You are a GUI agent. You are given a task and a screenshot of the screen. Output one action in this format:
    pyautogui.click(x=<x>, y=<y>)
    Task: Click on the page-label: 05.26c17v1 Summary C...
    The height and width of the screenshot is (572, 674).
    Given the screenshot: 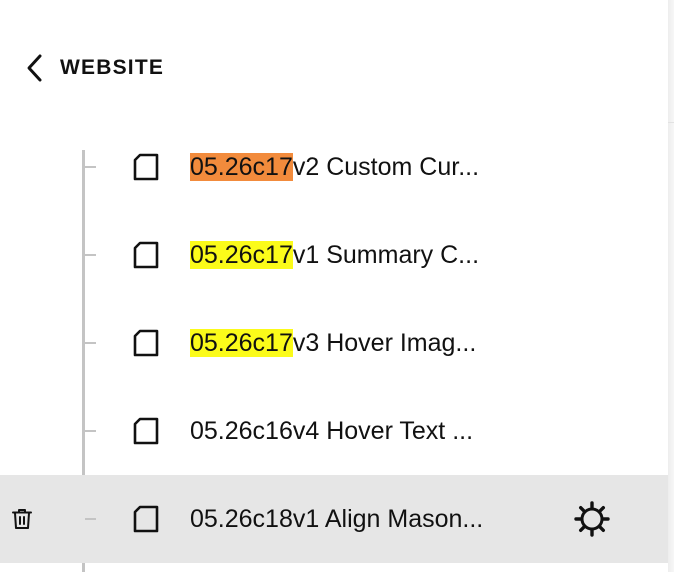 What is the action you would take?
    pyautogui.click(x=334, y=255)
    